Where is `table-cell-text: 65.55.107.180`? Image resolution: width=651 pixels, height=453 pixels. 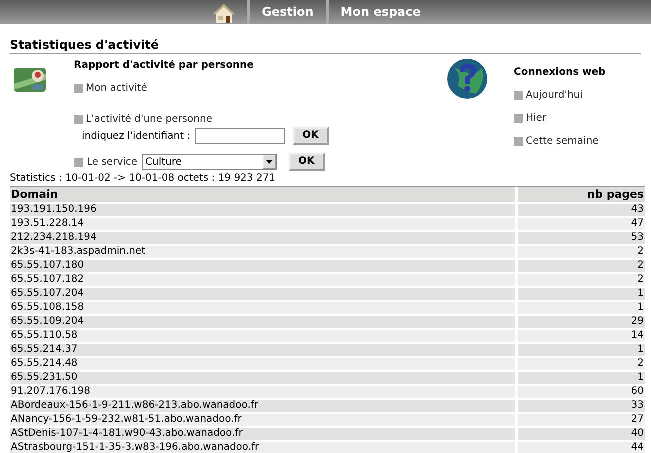 table-cell-text: 65.55.107.180 is located at coordinates (48, 266).